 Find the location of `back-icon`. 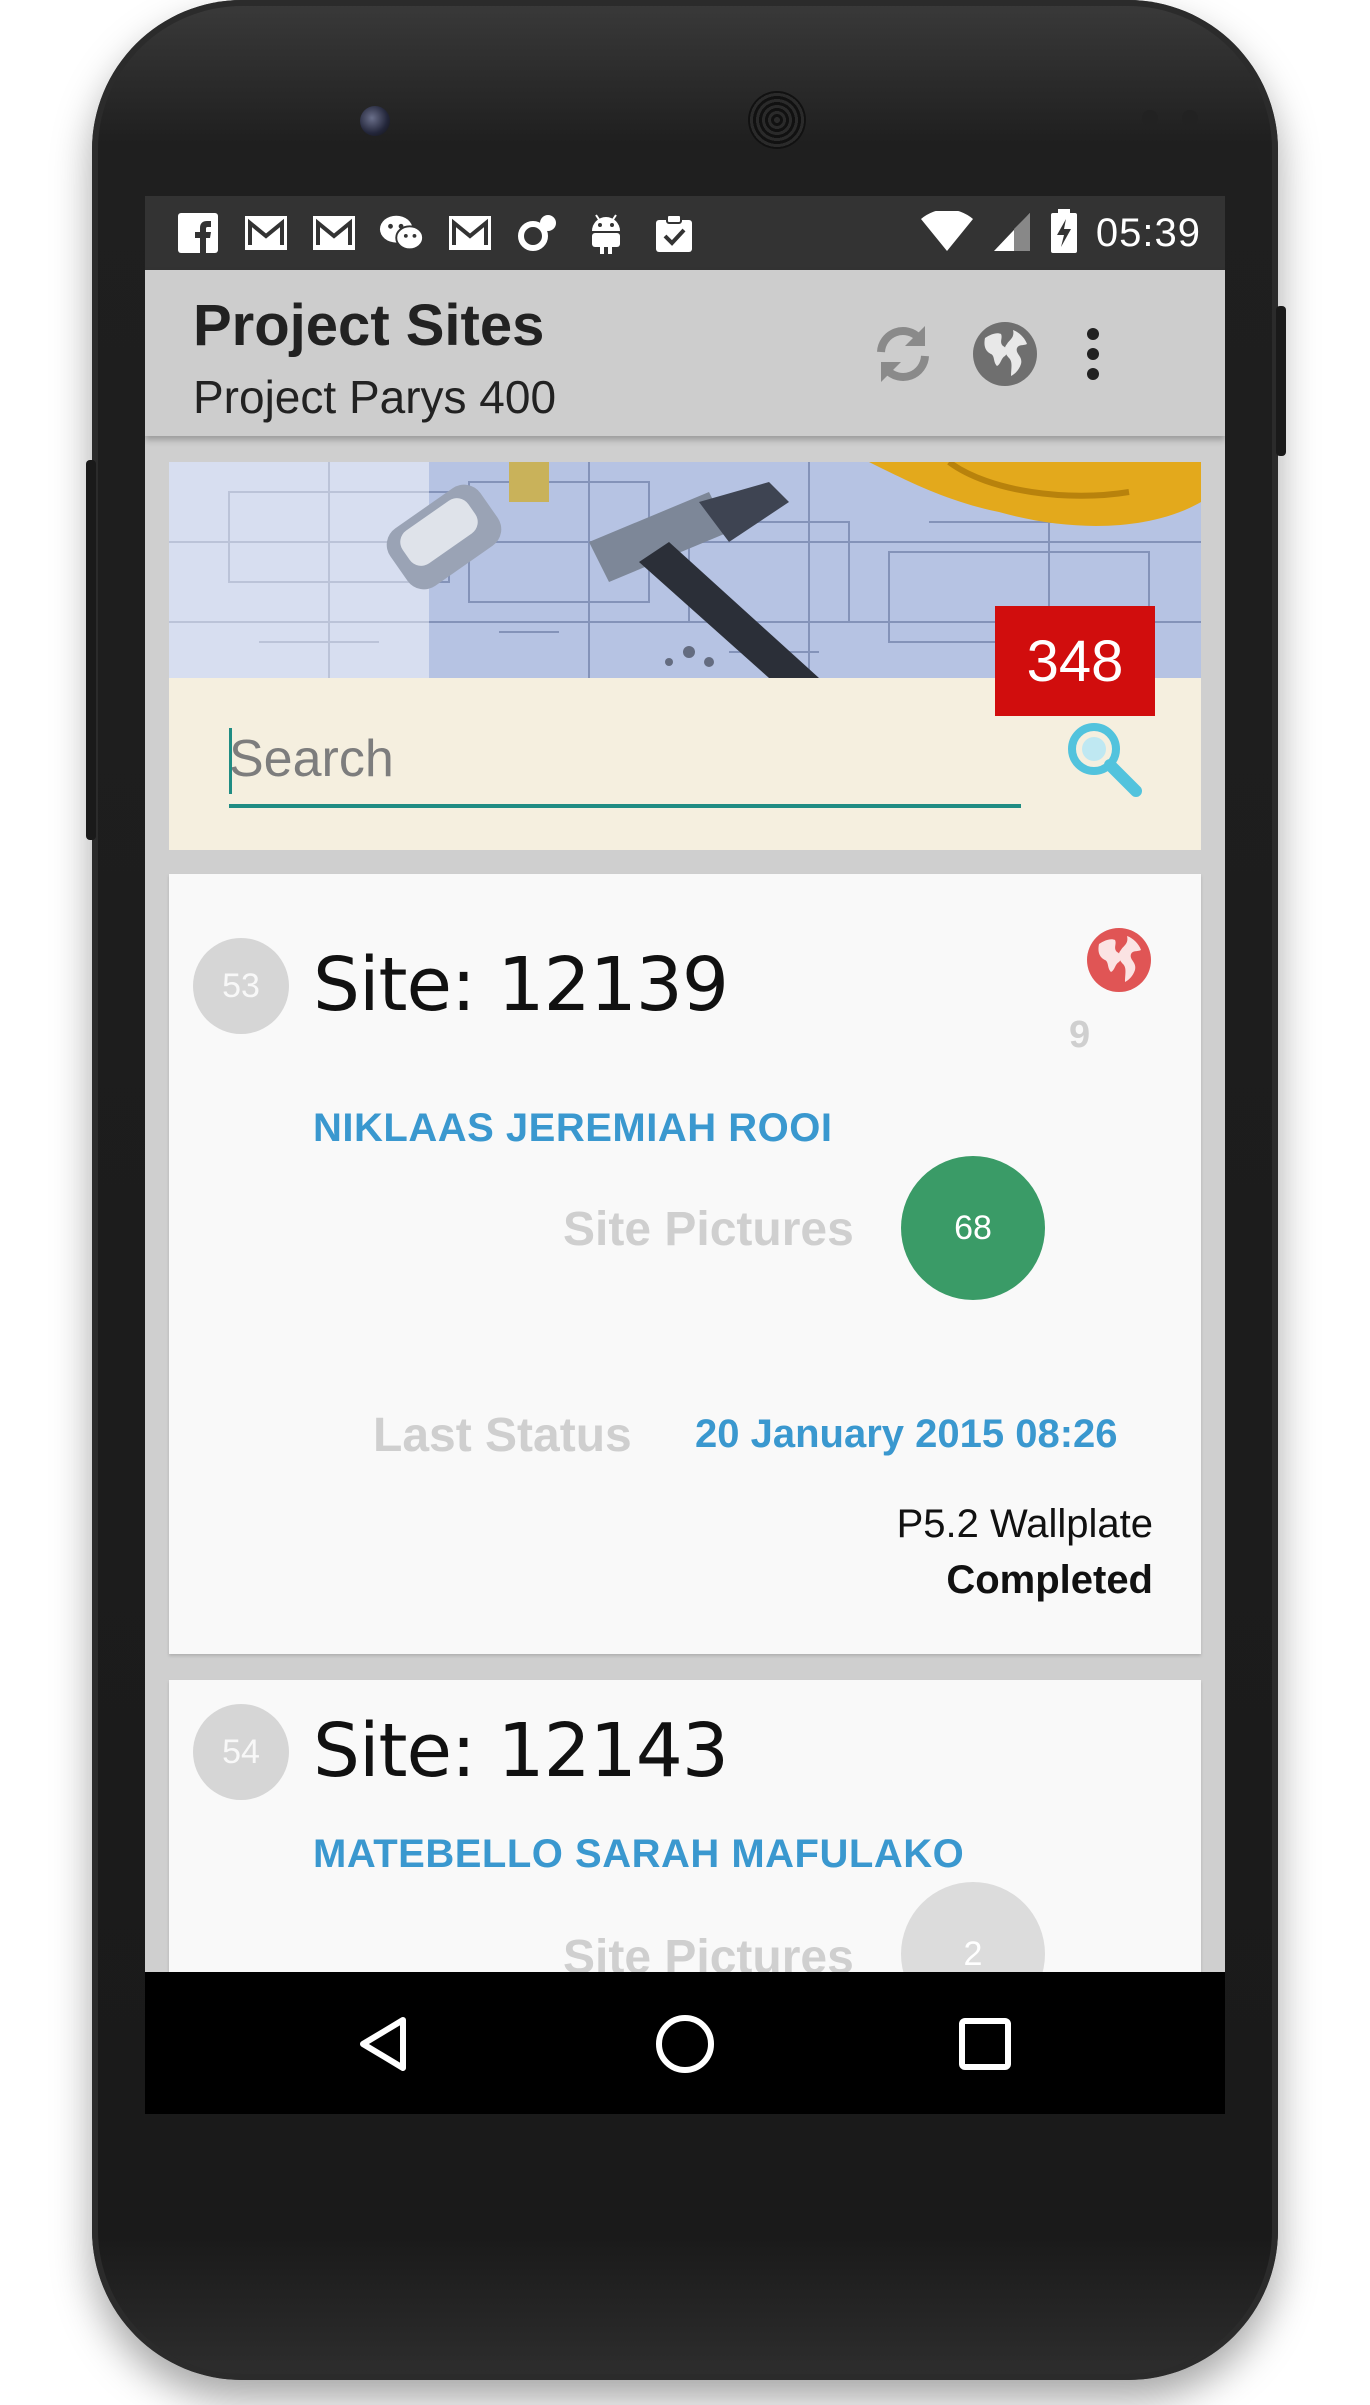

back-icon is located at coordinates (383, 2044).